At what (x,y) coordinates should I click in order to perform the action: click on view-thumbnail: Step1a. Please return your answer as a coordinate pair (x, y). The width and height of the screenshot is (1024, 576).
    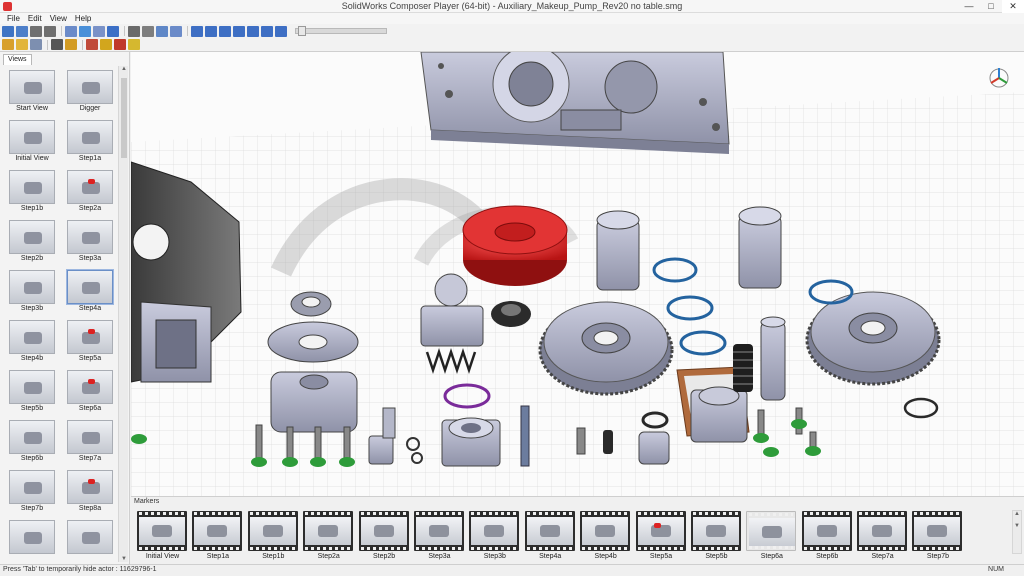
    Looking at the image, I should click on (89, 141).